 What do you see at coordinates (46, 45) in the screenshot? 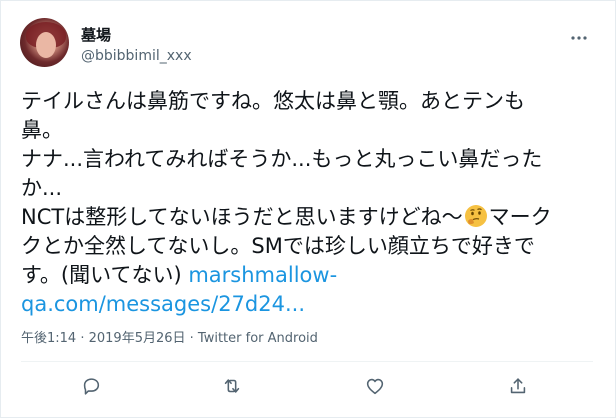
I see `avatar-face` at bounding box center [46, 45].